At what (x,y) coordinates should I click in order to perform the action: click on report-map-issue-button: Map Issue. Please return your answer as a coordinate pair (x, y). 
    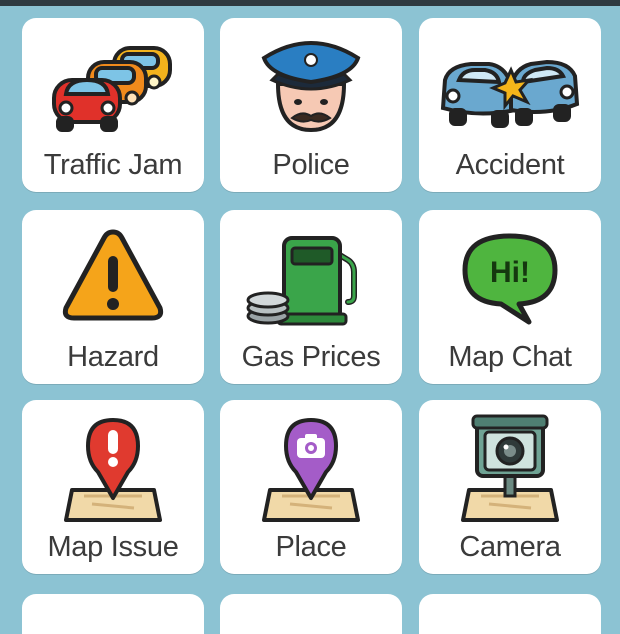
    Looking at the image, I should click on (113, 487).